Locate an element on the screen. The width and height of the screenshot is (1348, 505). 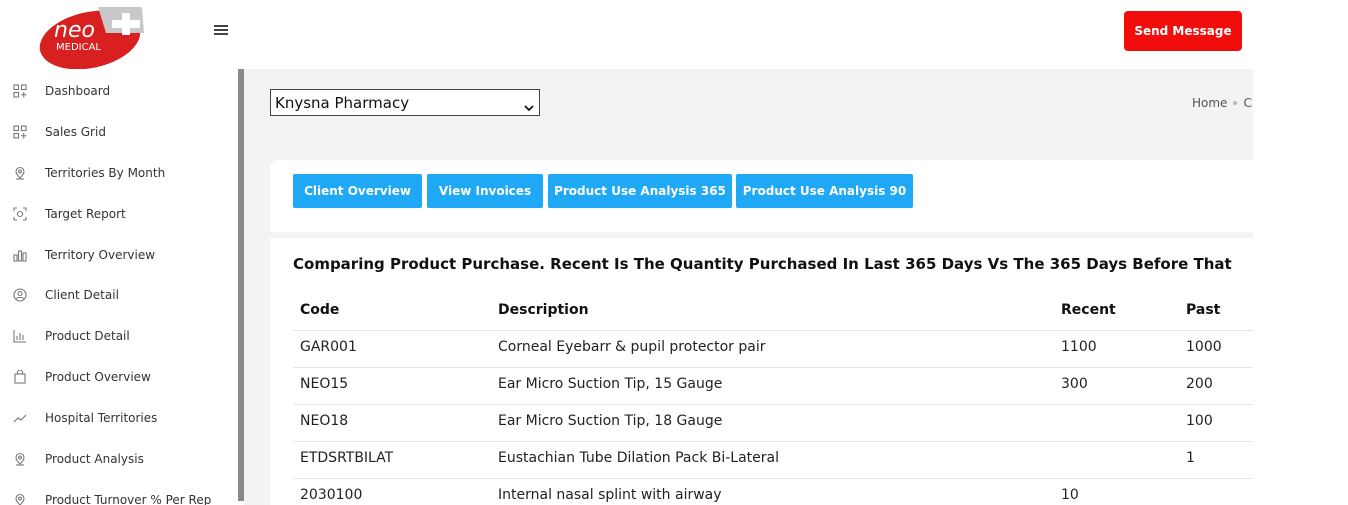
shopping-bag-icon is located at coordinates (20, 377).